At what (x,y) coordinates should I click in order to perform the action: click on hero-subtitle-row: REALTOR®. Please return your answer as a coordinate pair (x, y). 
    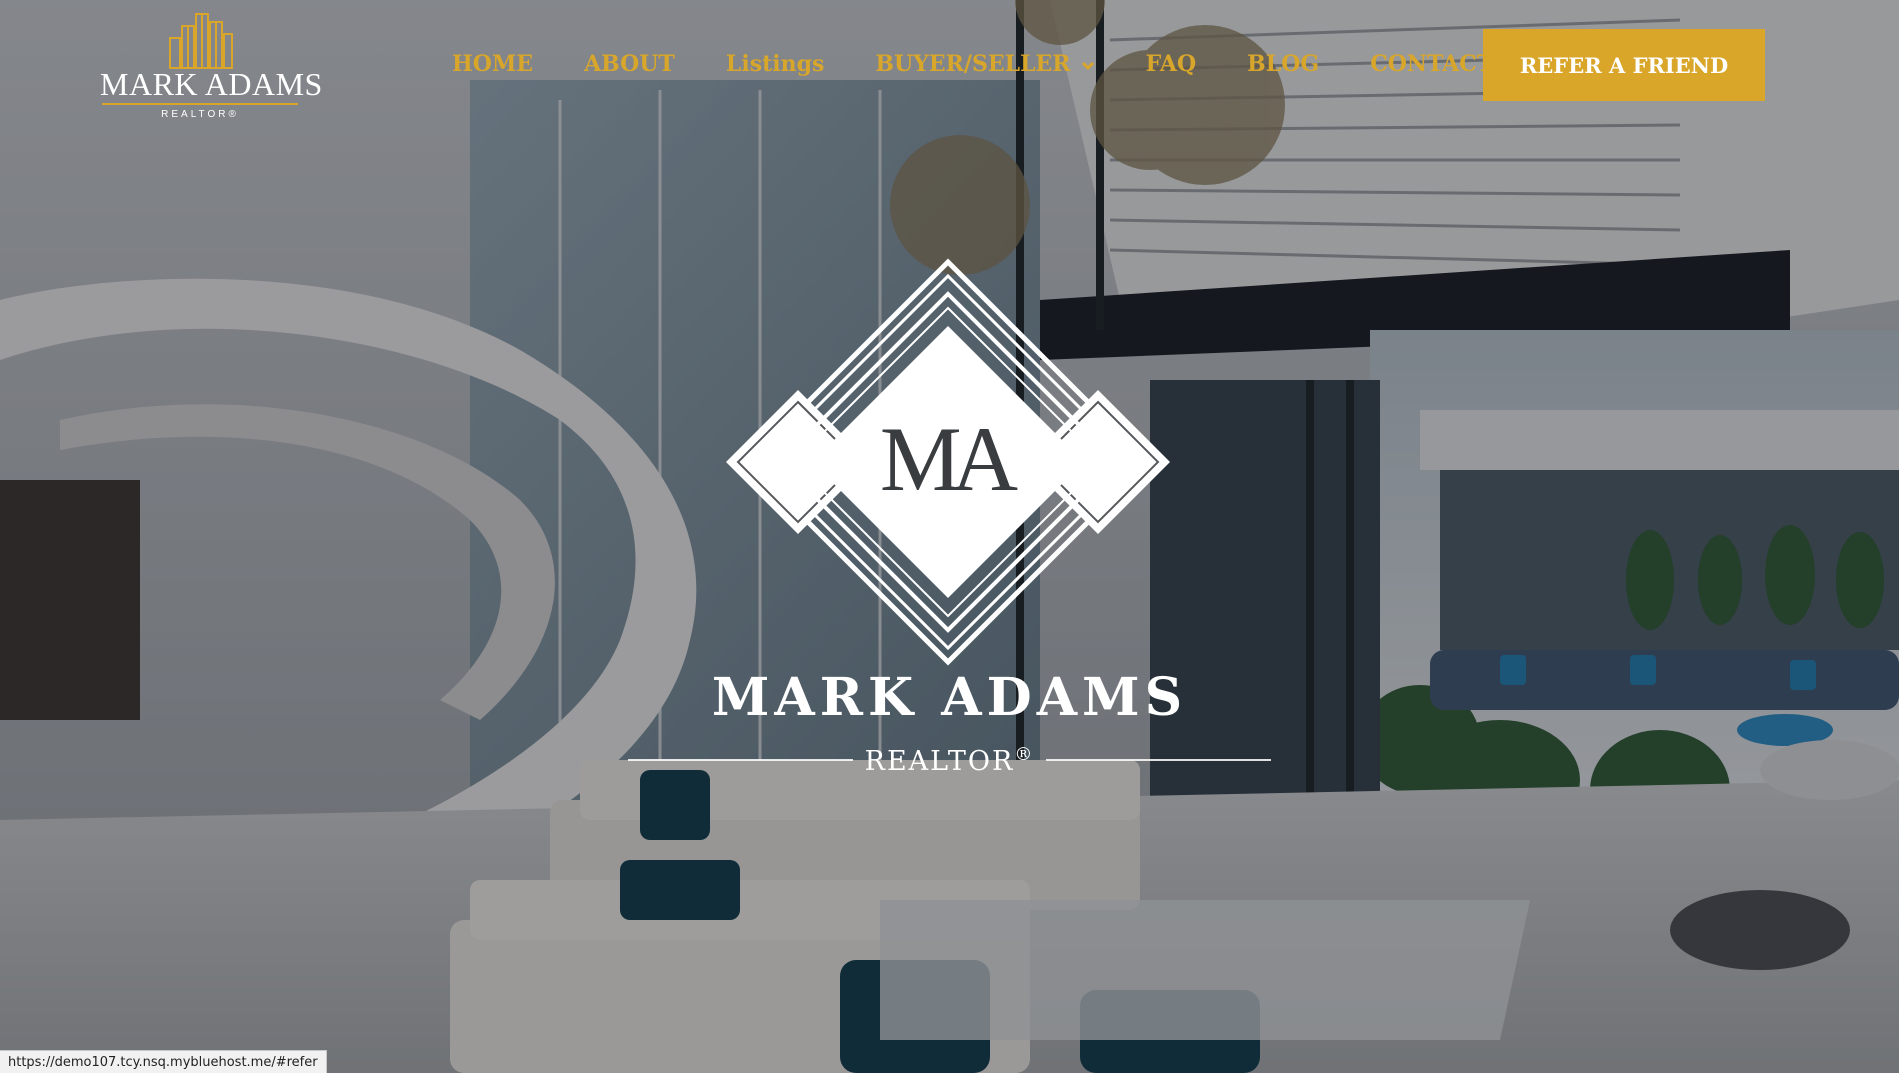
    Looking at the image, I should click on (949, 760).